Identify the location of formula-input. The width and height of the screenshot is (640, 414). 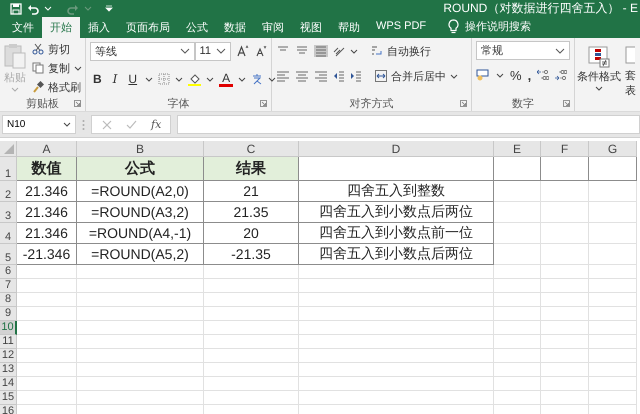
(408, 124).